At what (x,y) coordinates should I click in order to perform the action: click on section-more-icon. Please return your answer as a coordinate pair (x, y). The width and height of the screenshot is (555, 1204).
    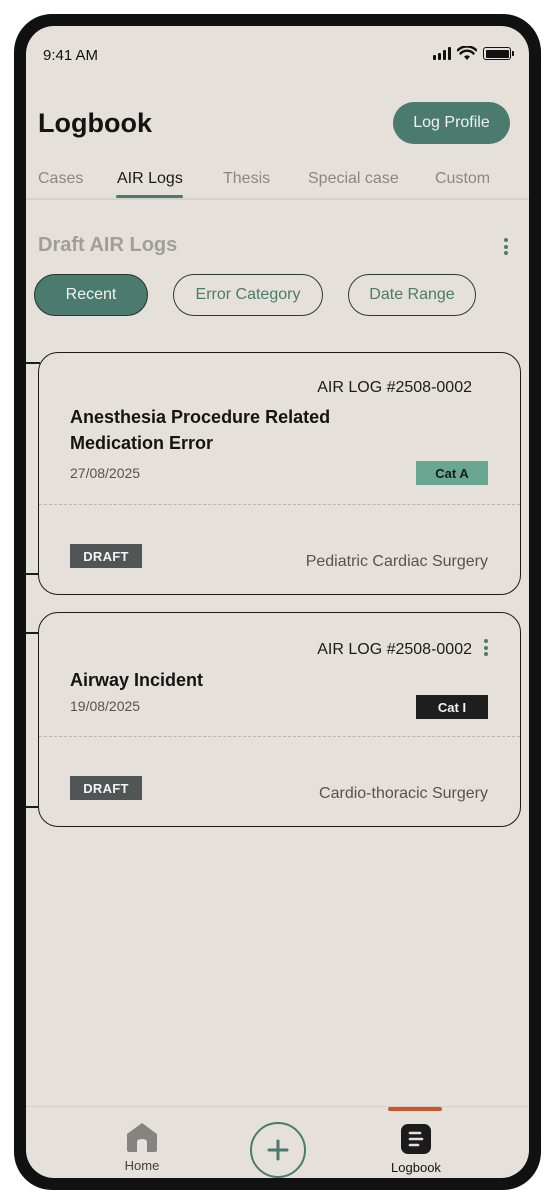
    Looking at the image, I should click on (506, 246).